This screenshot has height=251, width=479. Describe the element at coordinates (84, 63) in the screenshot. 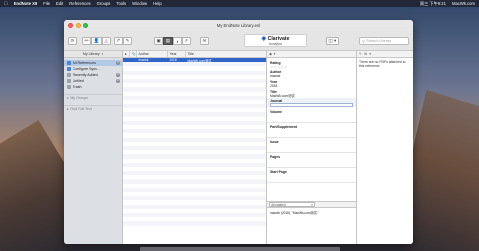

I see `sidebar-item-label: All References` at that location.